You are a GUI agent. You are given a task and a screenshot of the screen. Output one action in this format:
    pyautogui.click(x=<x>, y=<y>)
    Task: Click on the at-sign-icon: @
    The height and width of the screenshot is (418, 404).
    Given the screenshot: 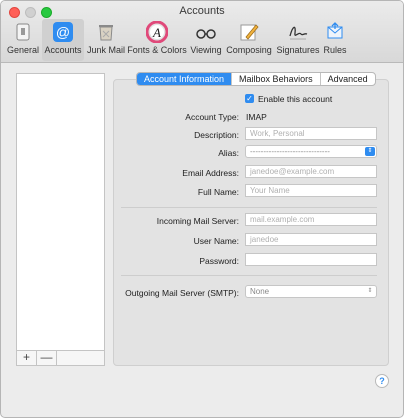 What is the action you would take?
    pyautogui.click(x=63, y=32)
    